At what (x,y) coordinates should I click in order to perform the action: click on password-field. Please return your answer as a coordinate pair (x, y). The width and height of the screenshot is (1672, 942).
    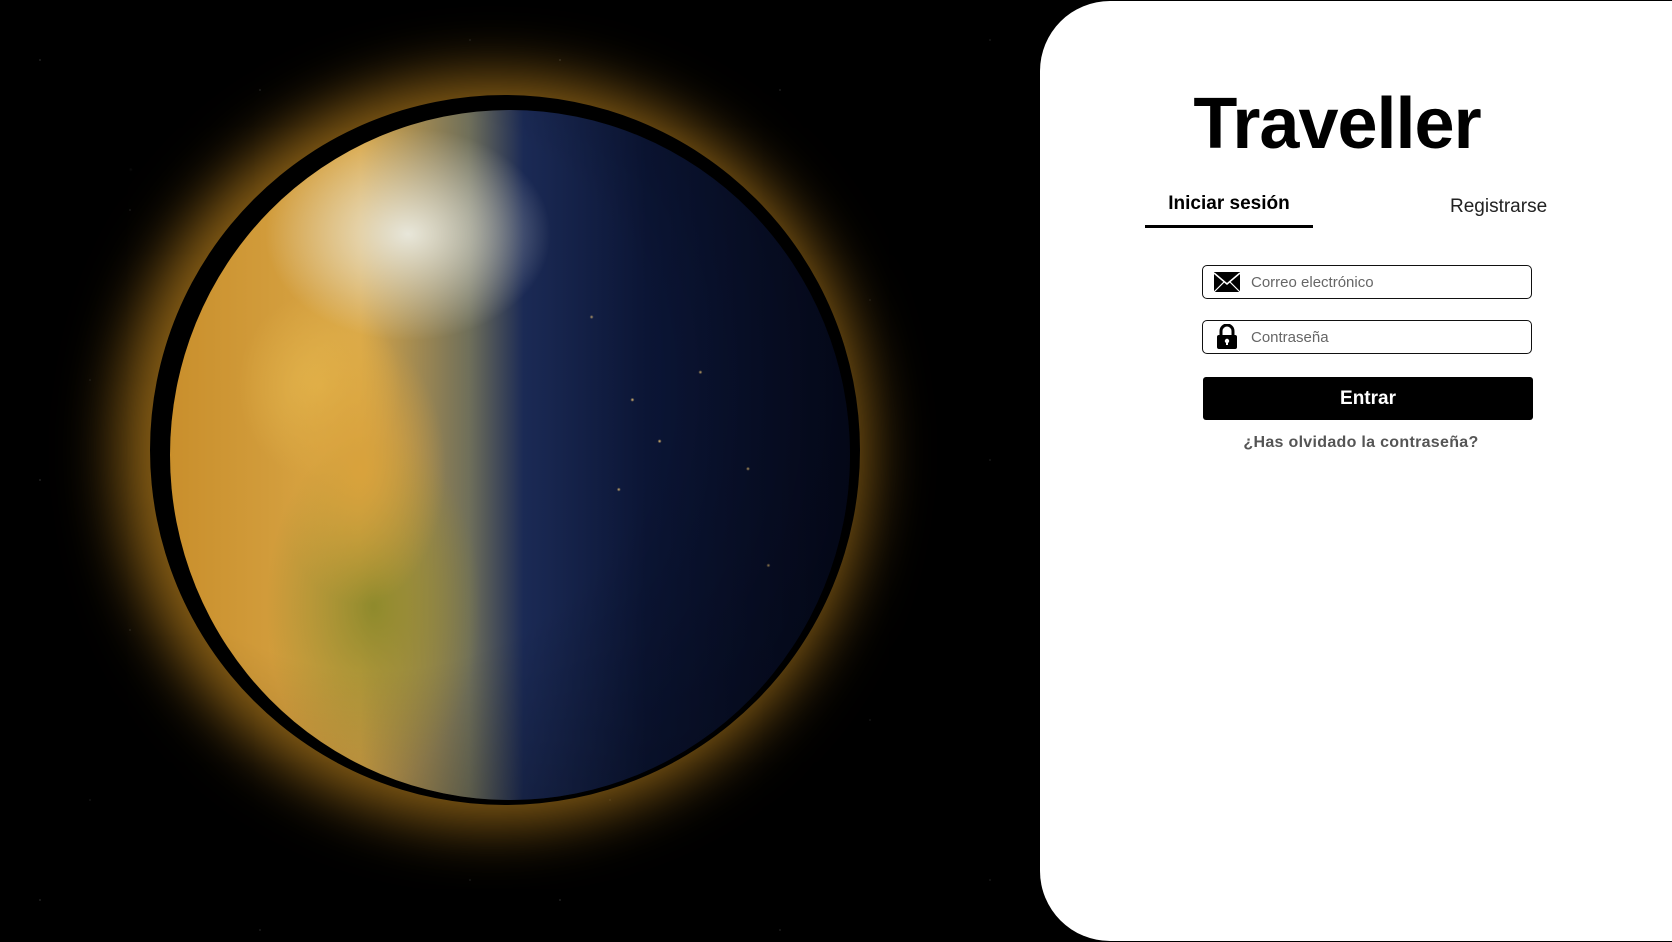
    Looking at the image, I should click on (1367, 337).